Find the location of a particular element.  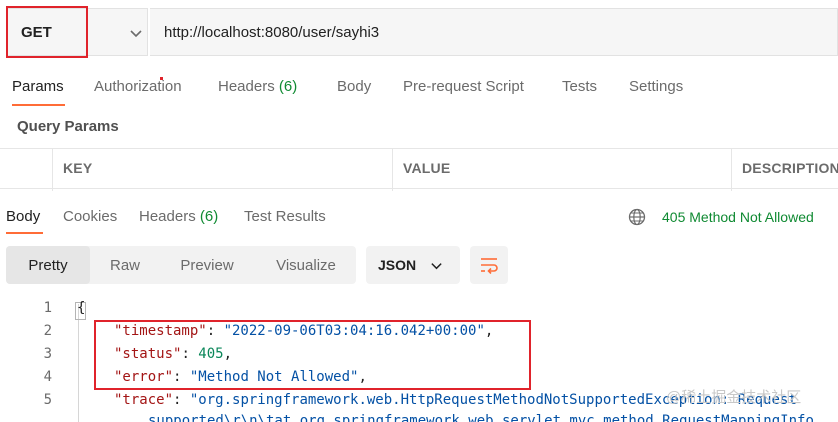

tab-authorization: Authorization is located at coordinates (138, 86).